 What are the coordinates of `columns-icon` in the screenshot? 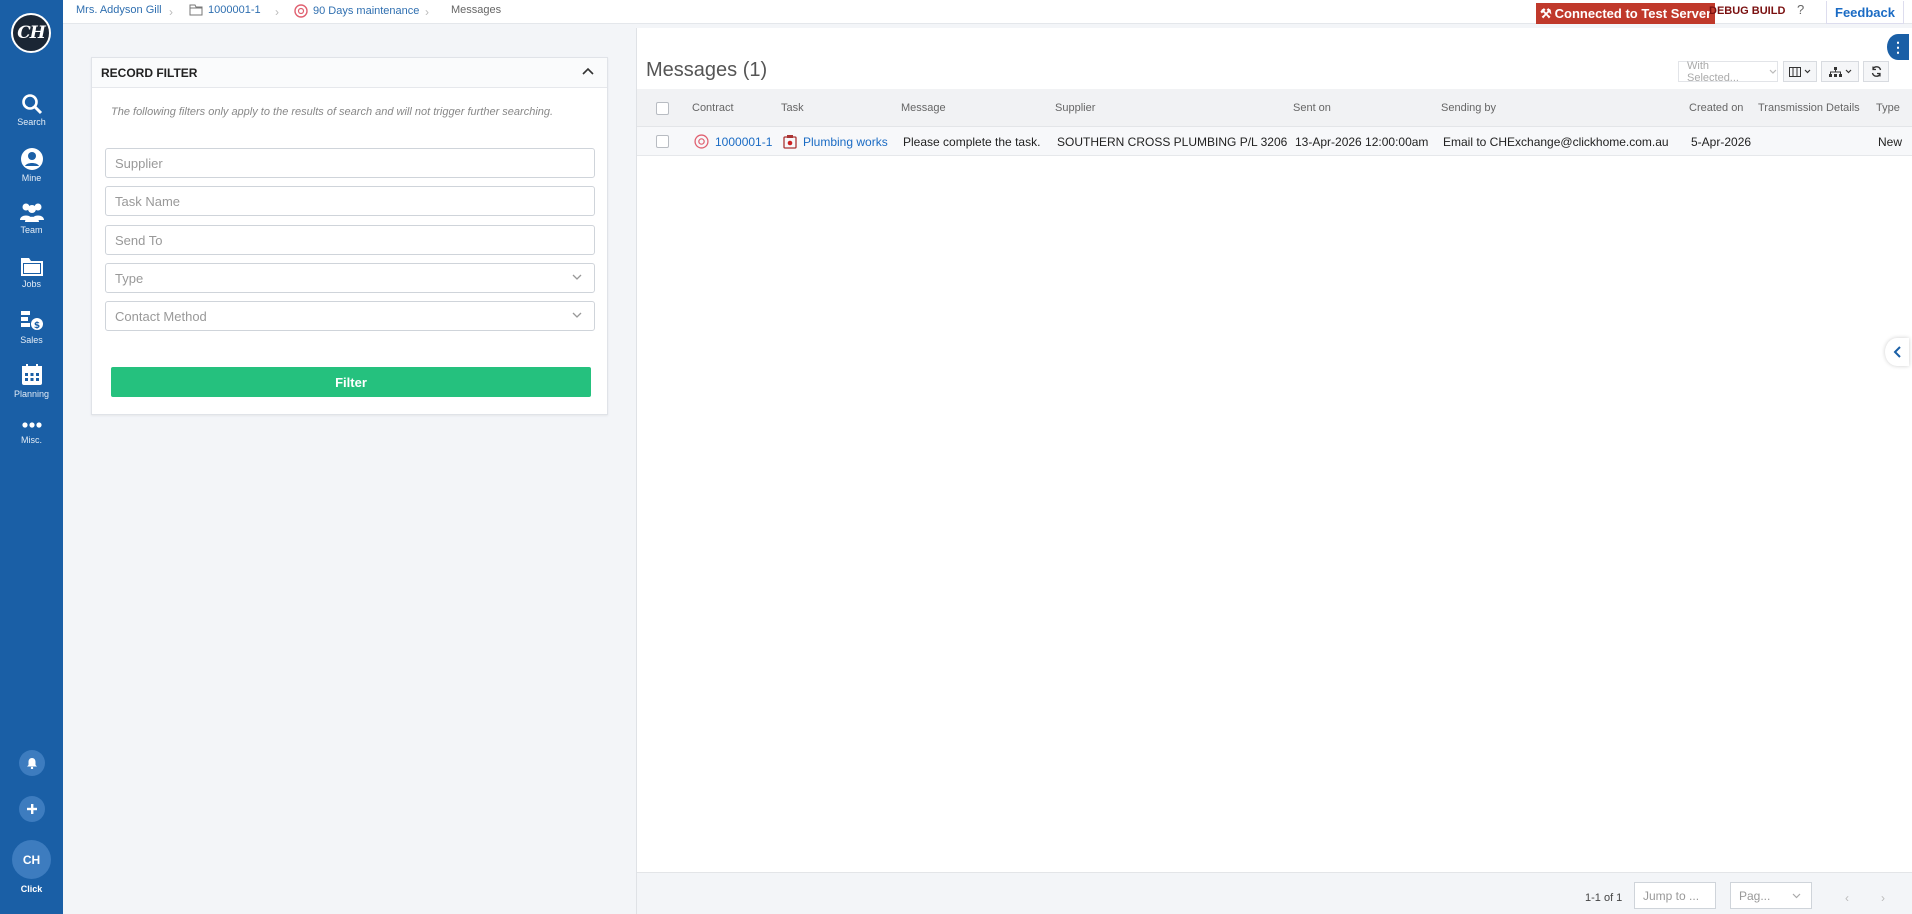 It's located at (1795, 71).